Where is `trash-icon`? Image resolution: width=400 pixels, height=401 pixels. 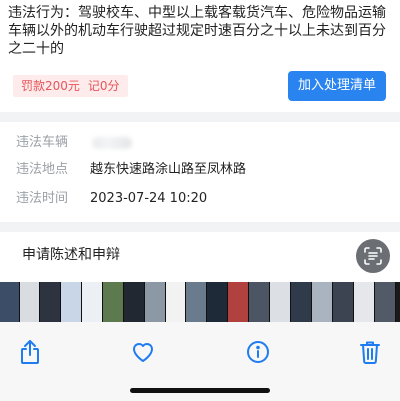 trash-icon is located at coordinates (370, 352).